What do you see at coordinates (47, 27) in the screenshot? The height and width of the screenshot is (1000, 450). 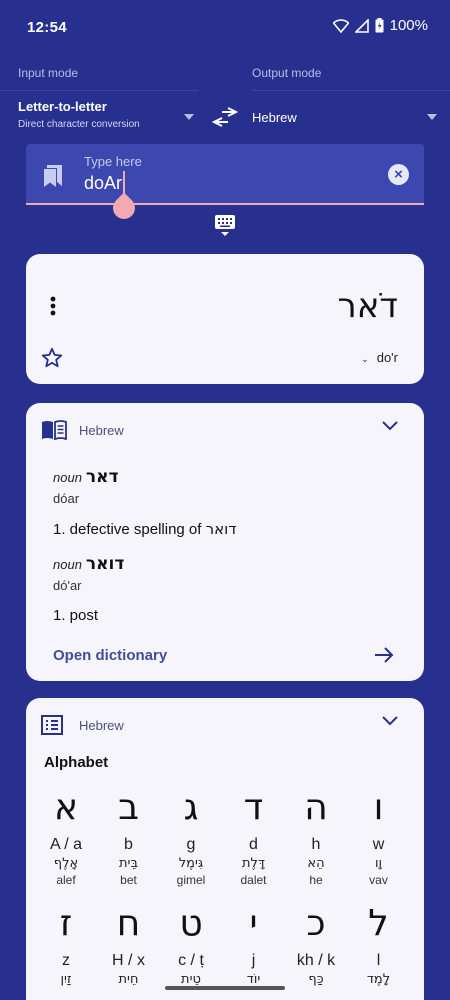 I see `status-time: 12:54` at bounding box center [47, 27].